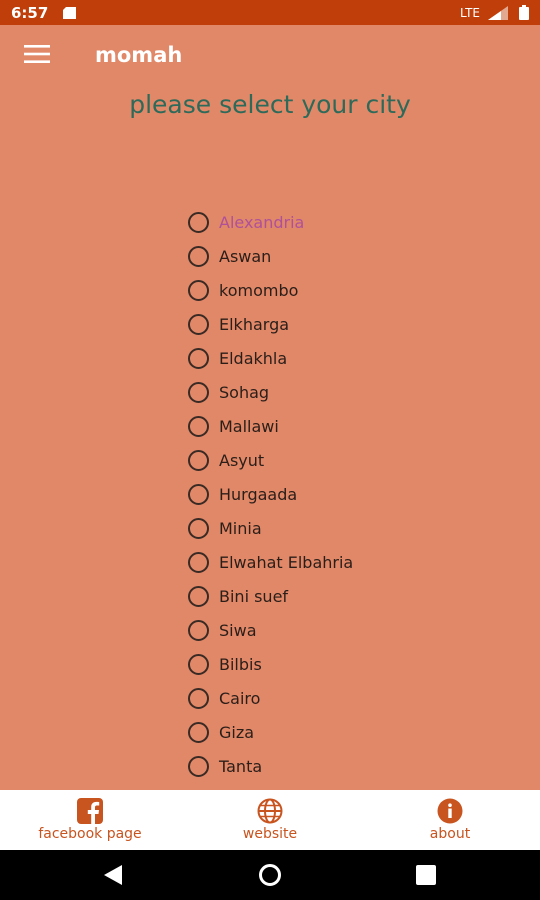 This screenshot has width=540, height=900. What do you see at coordinates (240, 698) in the screenshot?
I see `city-label: Cairo` at bounding box center [240, 698].